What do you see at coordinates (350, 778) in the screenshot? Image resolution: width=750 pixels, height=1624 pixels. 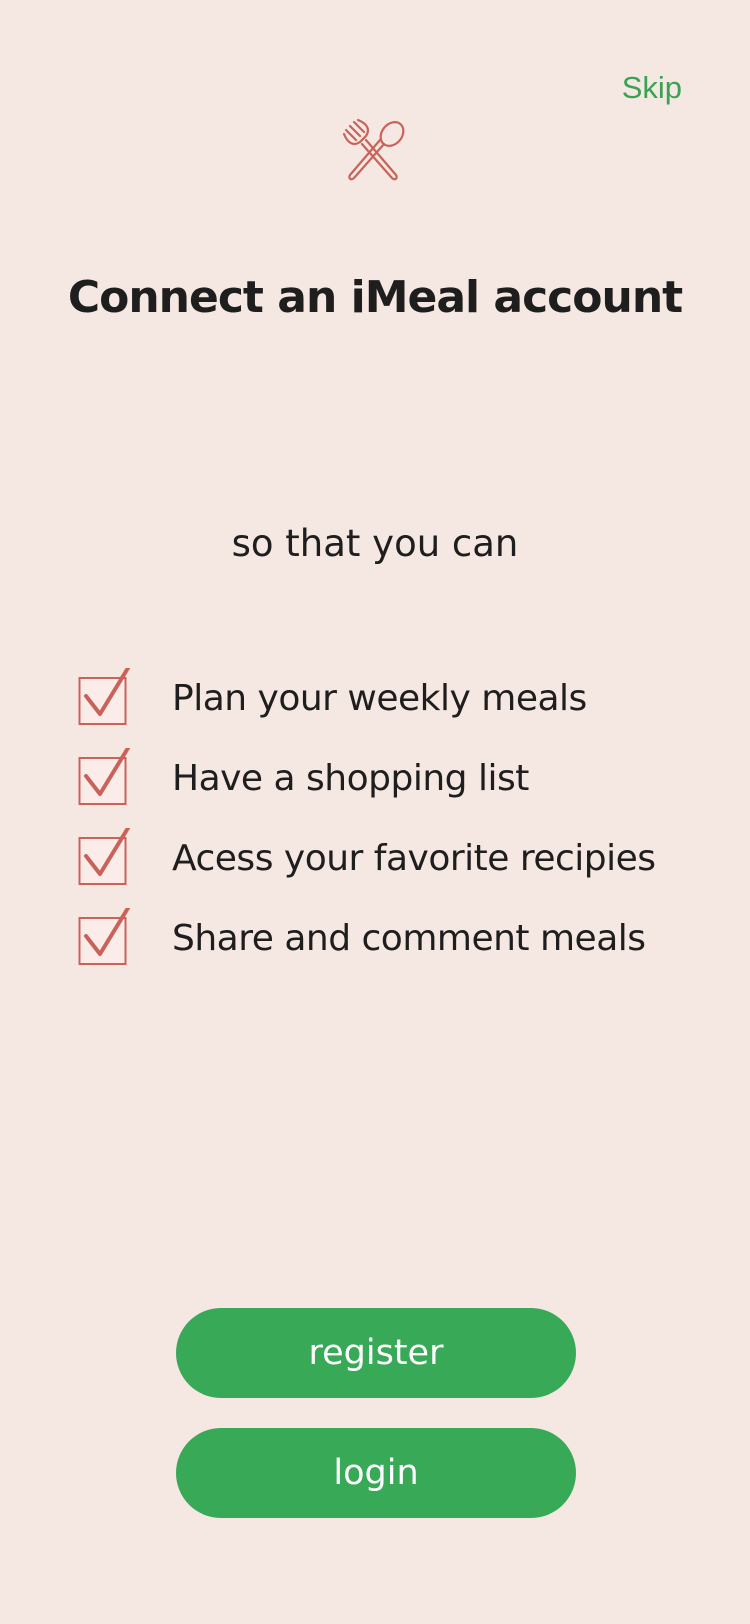 I see `feature-label: Have a shopping list` at bounding box center [350, 778].